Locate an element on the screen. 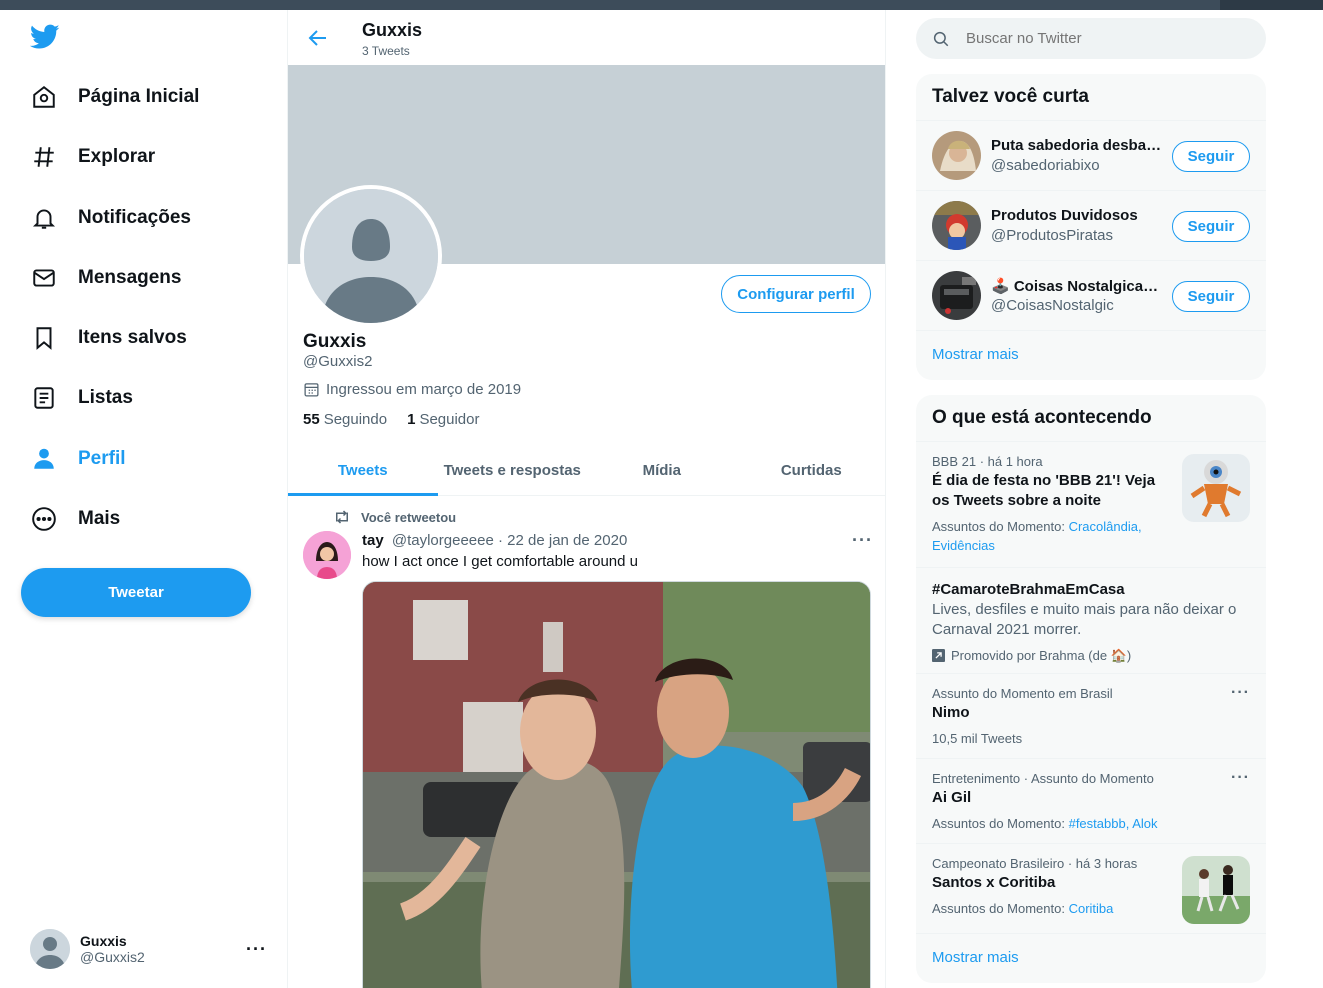  sidebar-item-notifications: Notificações is located at coordinates (110, 218).